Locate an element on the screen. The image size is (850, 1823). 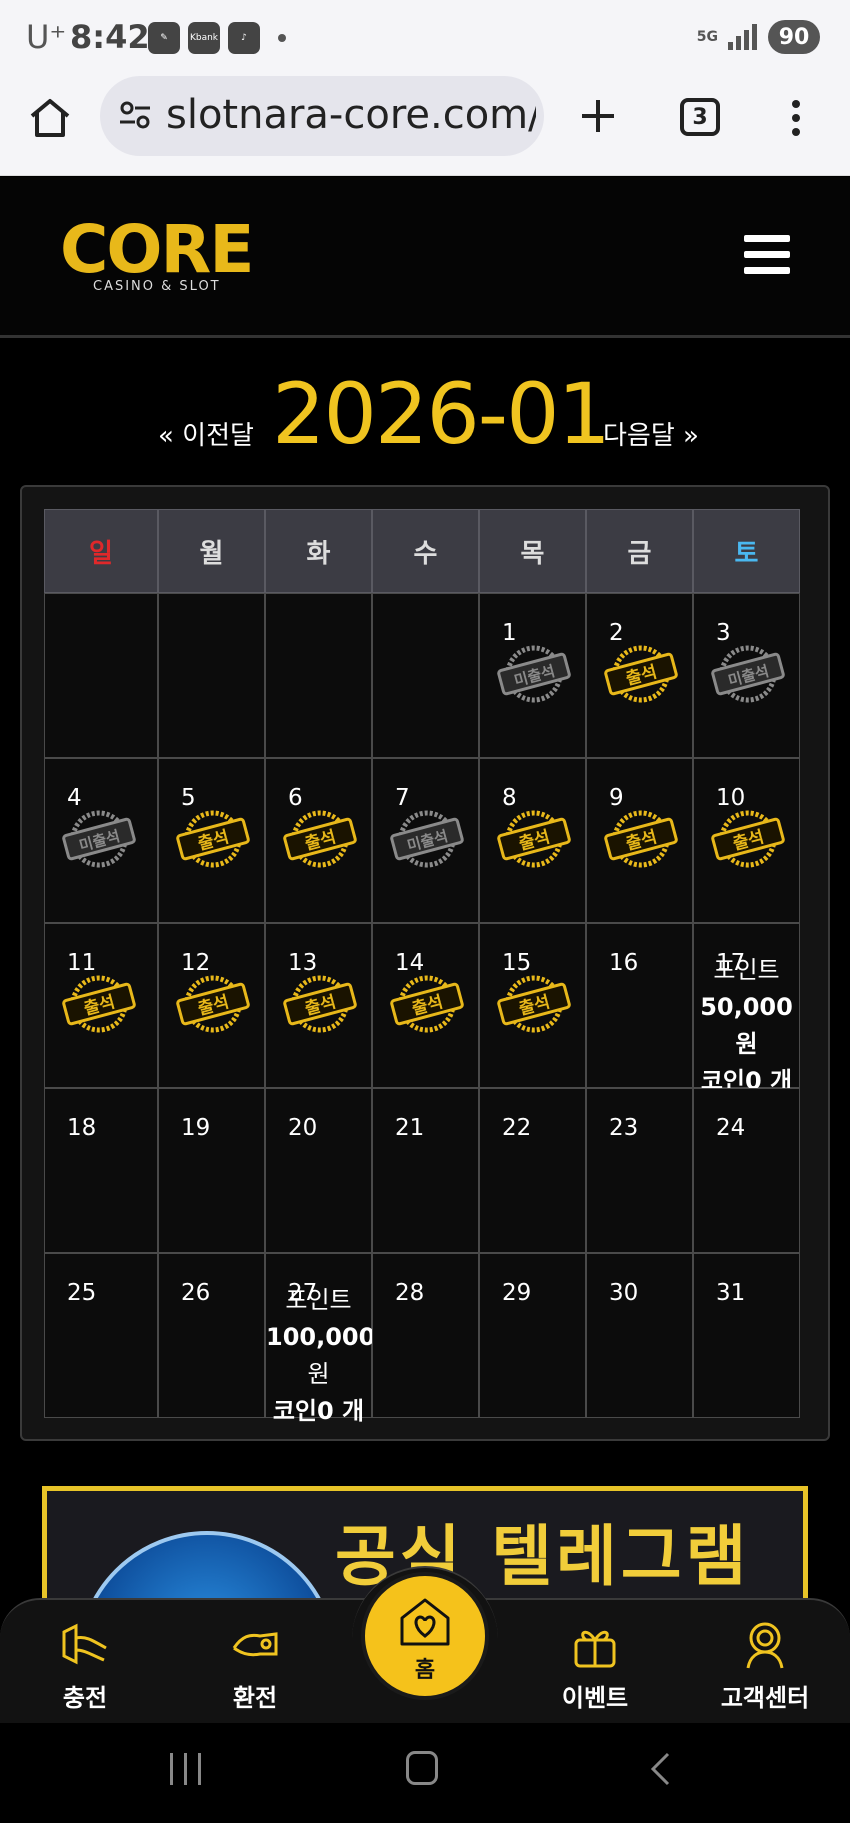
status-time: 8:42 is located at coordinates (110, 37).